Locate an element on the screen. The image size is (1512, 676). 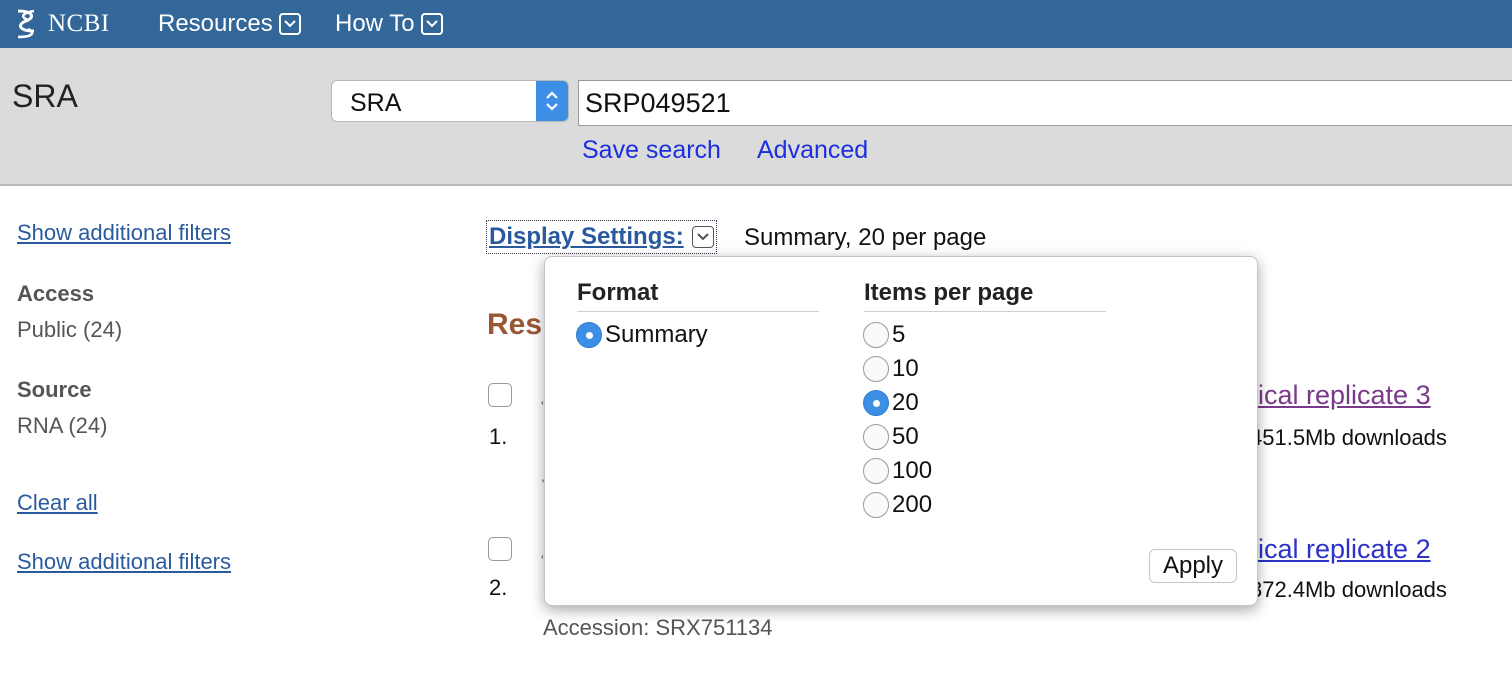
display-settings-toggle: Display Settings: is located at coordinates (601, 237).